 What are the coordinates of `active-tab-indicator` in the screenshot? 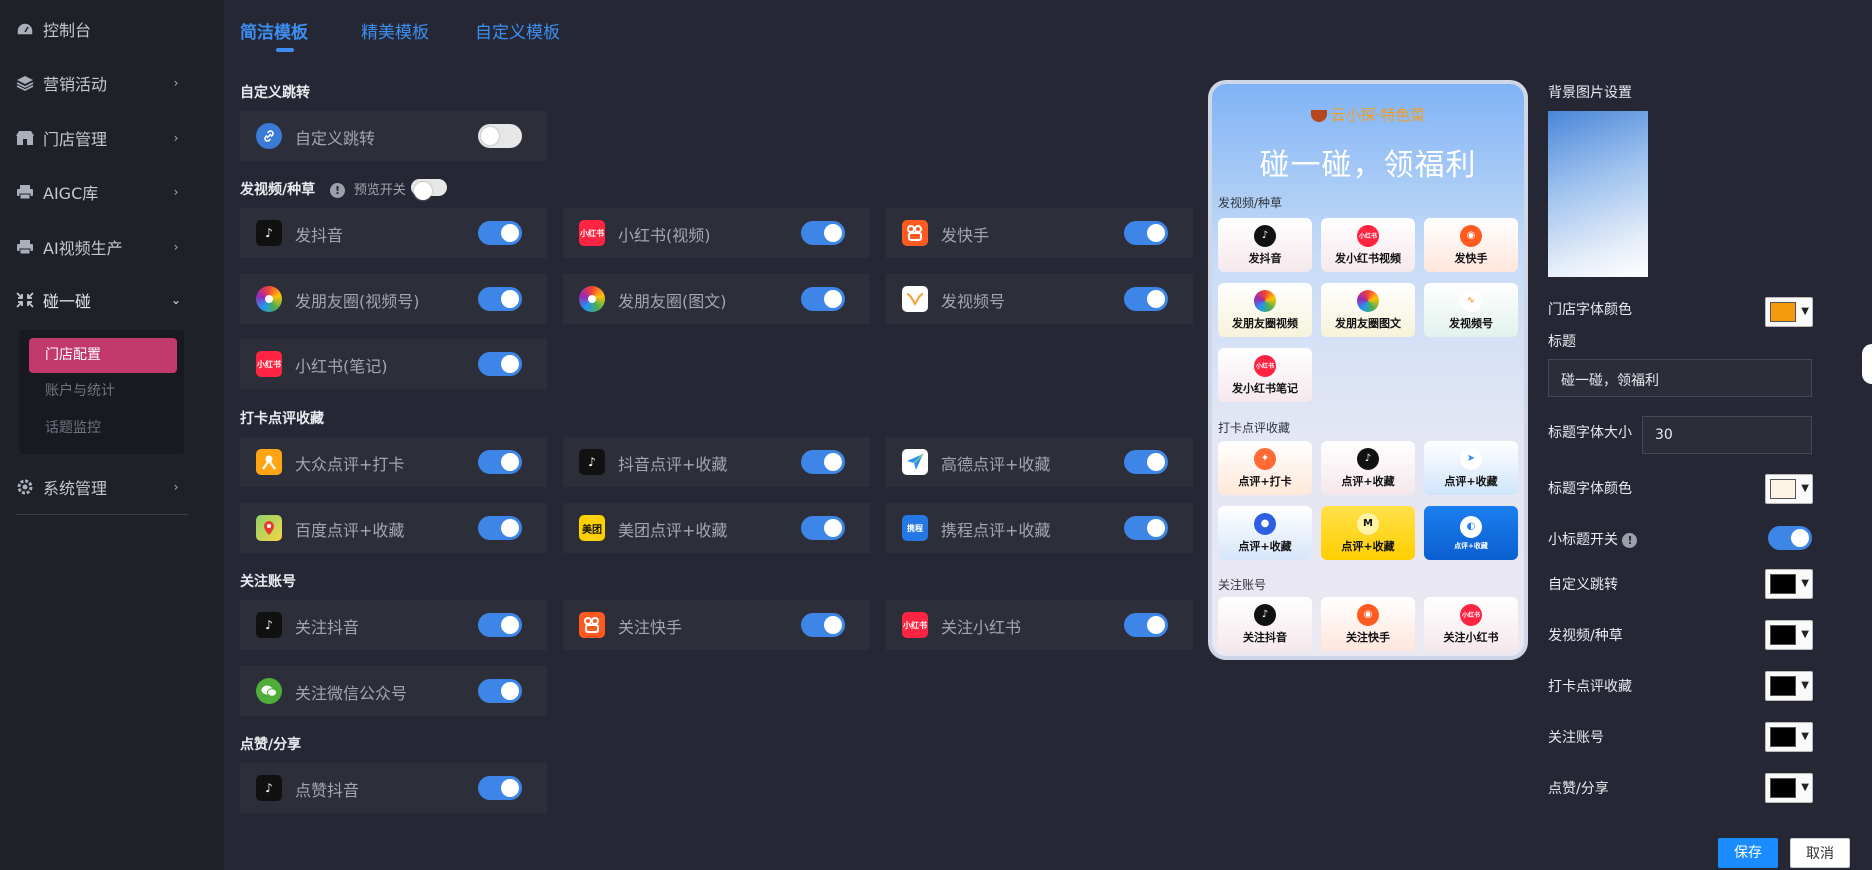 It's located at (285, 50).